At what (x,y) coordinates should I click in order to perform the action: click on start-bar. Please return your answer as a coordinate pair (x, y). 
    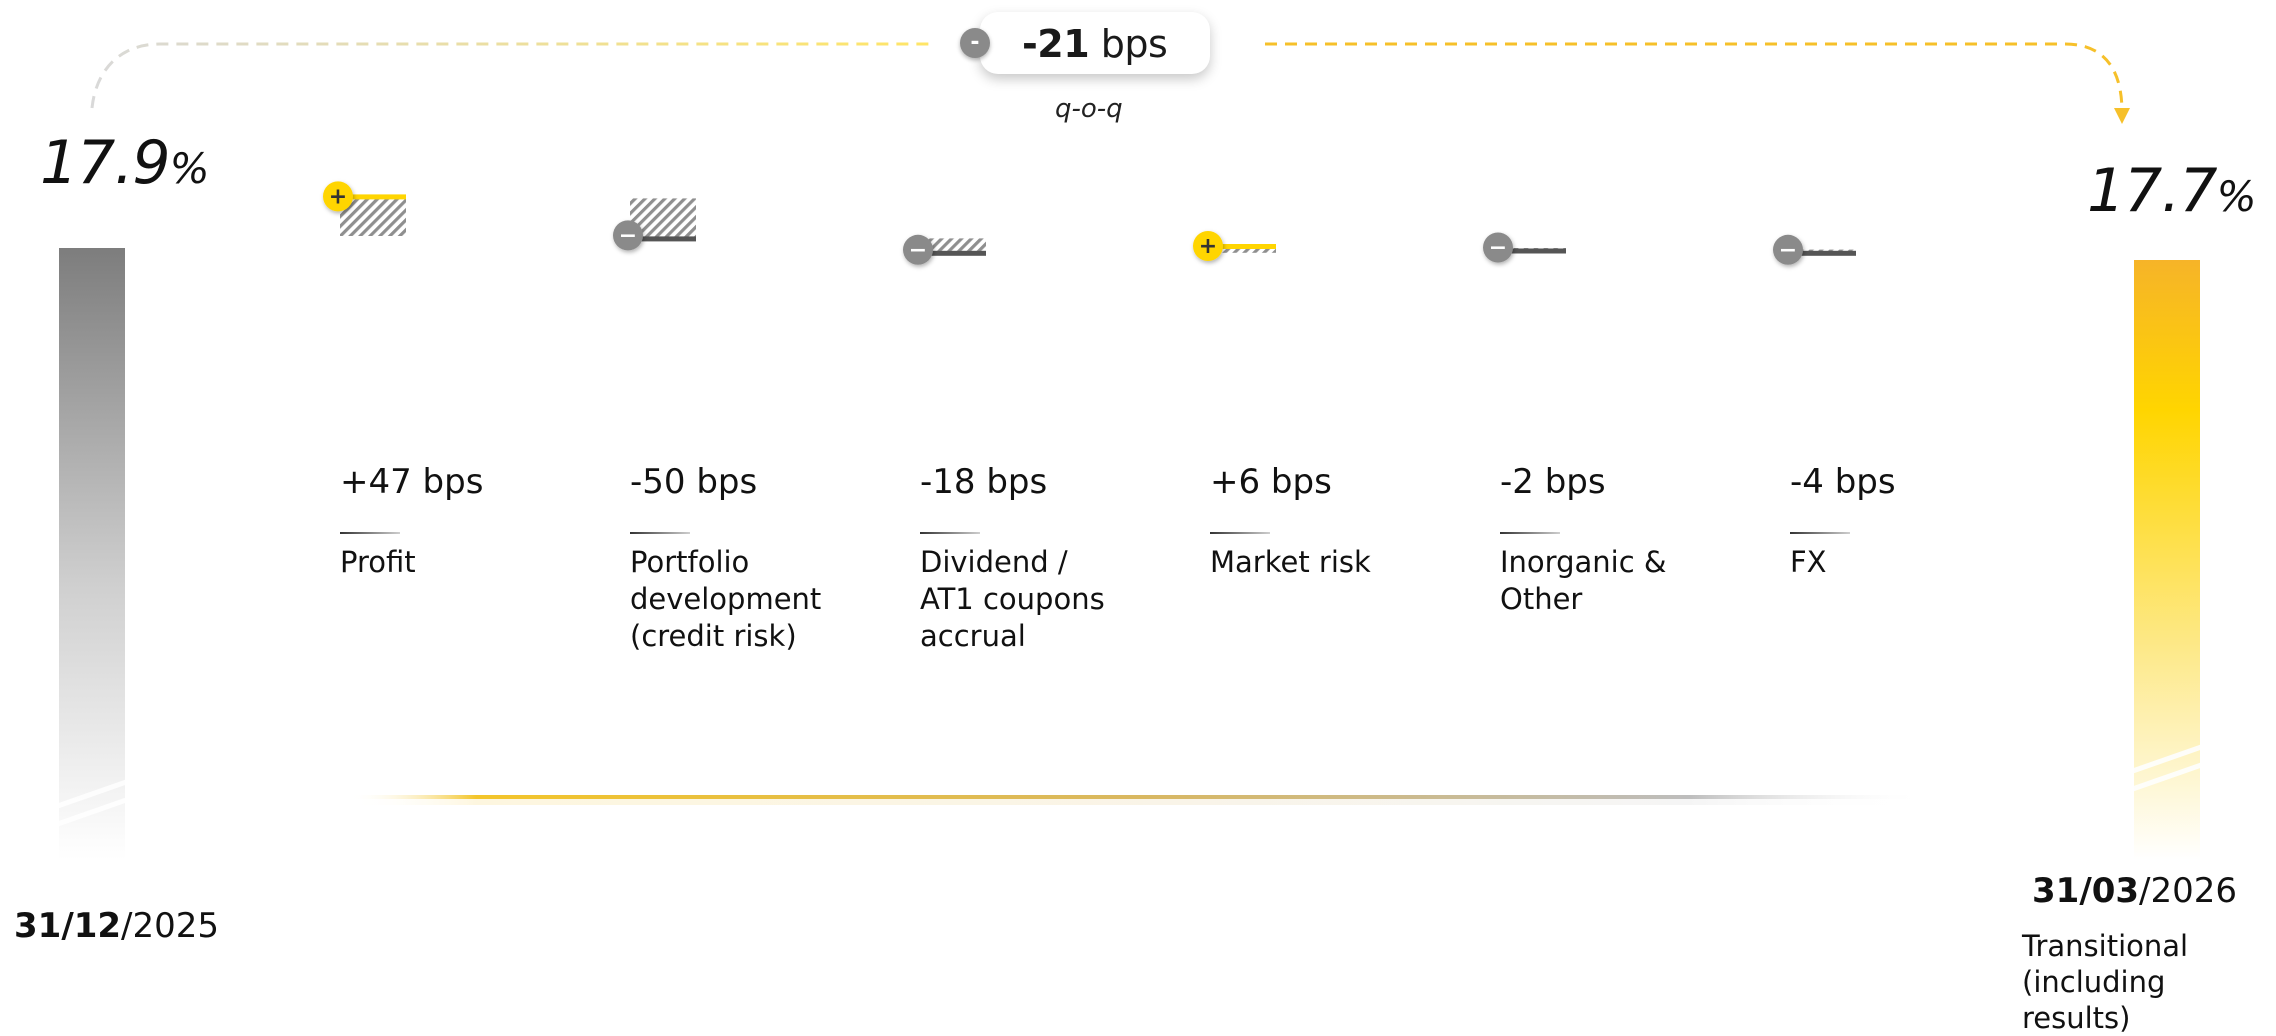
    Looking at the image, I should click on (92, 554).